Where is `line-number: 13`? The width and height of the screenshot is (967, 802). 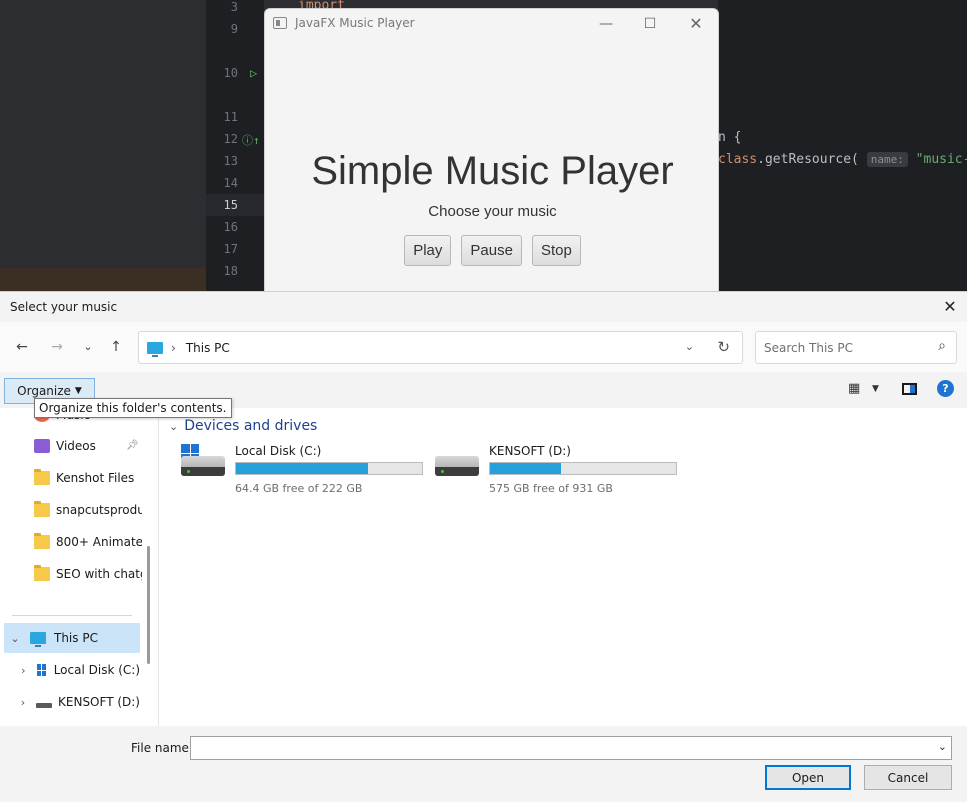 line-number: 13 is located at coordinates (230, 161).